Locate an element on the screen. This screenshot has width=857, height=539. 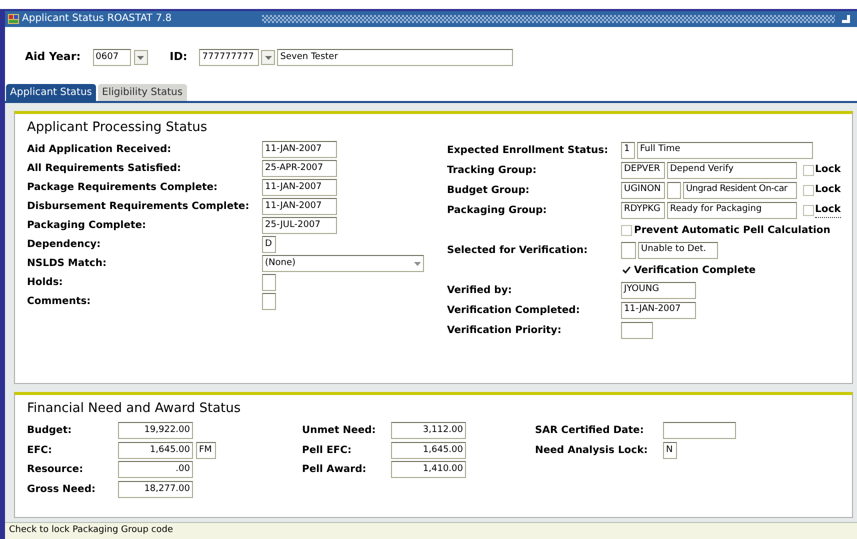
checkbox-label: Verification Complete is located at coordinates (695, 271).